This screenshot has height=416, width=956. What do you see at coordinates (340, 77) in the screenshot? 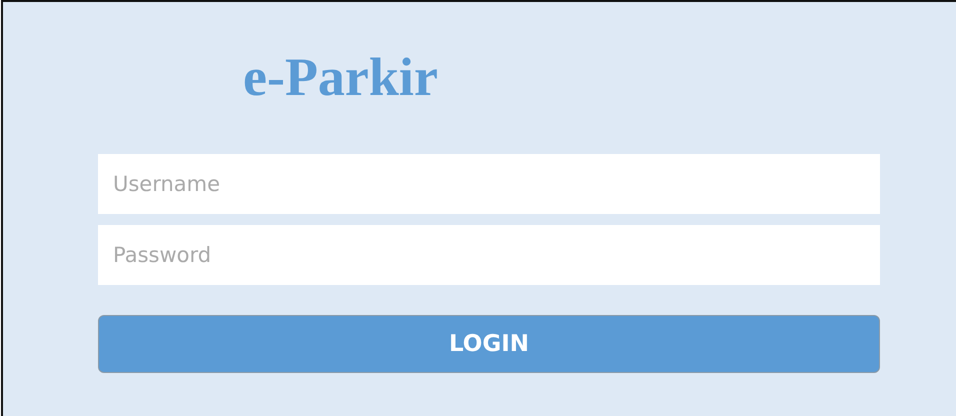
I see `logo-text: e-Parkir` at bounding box center [340, 77].